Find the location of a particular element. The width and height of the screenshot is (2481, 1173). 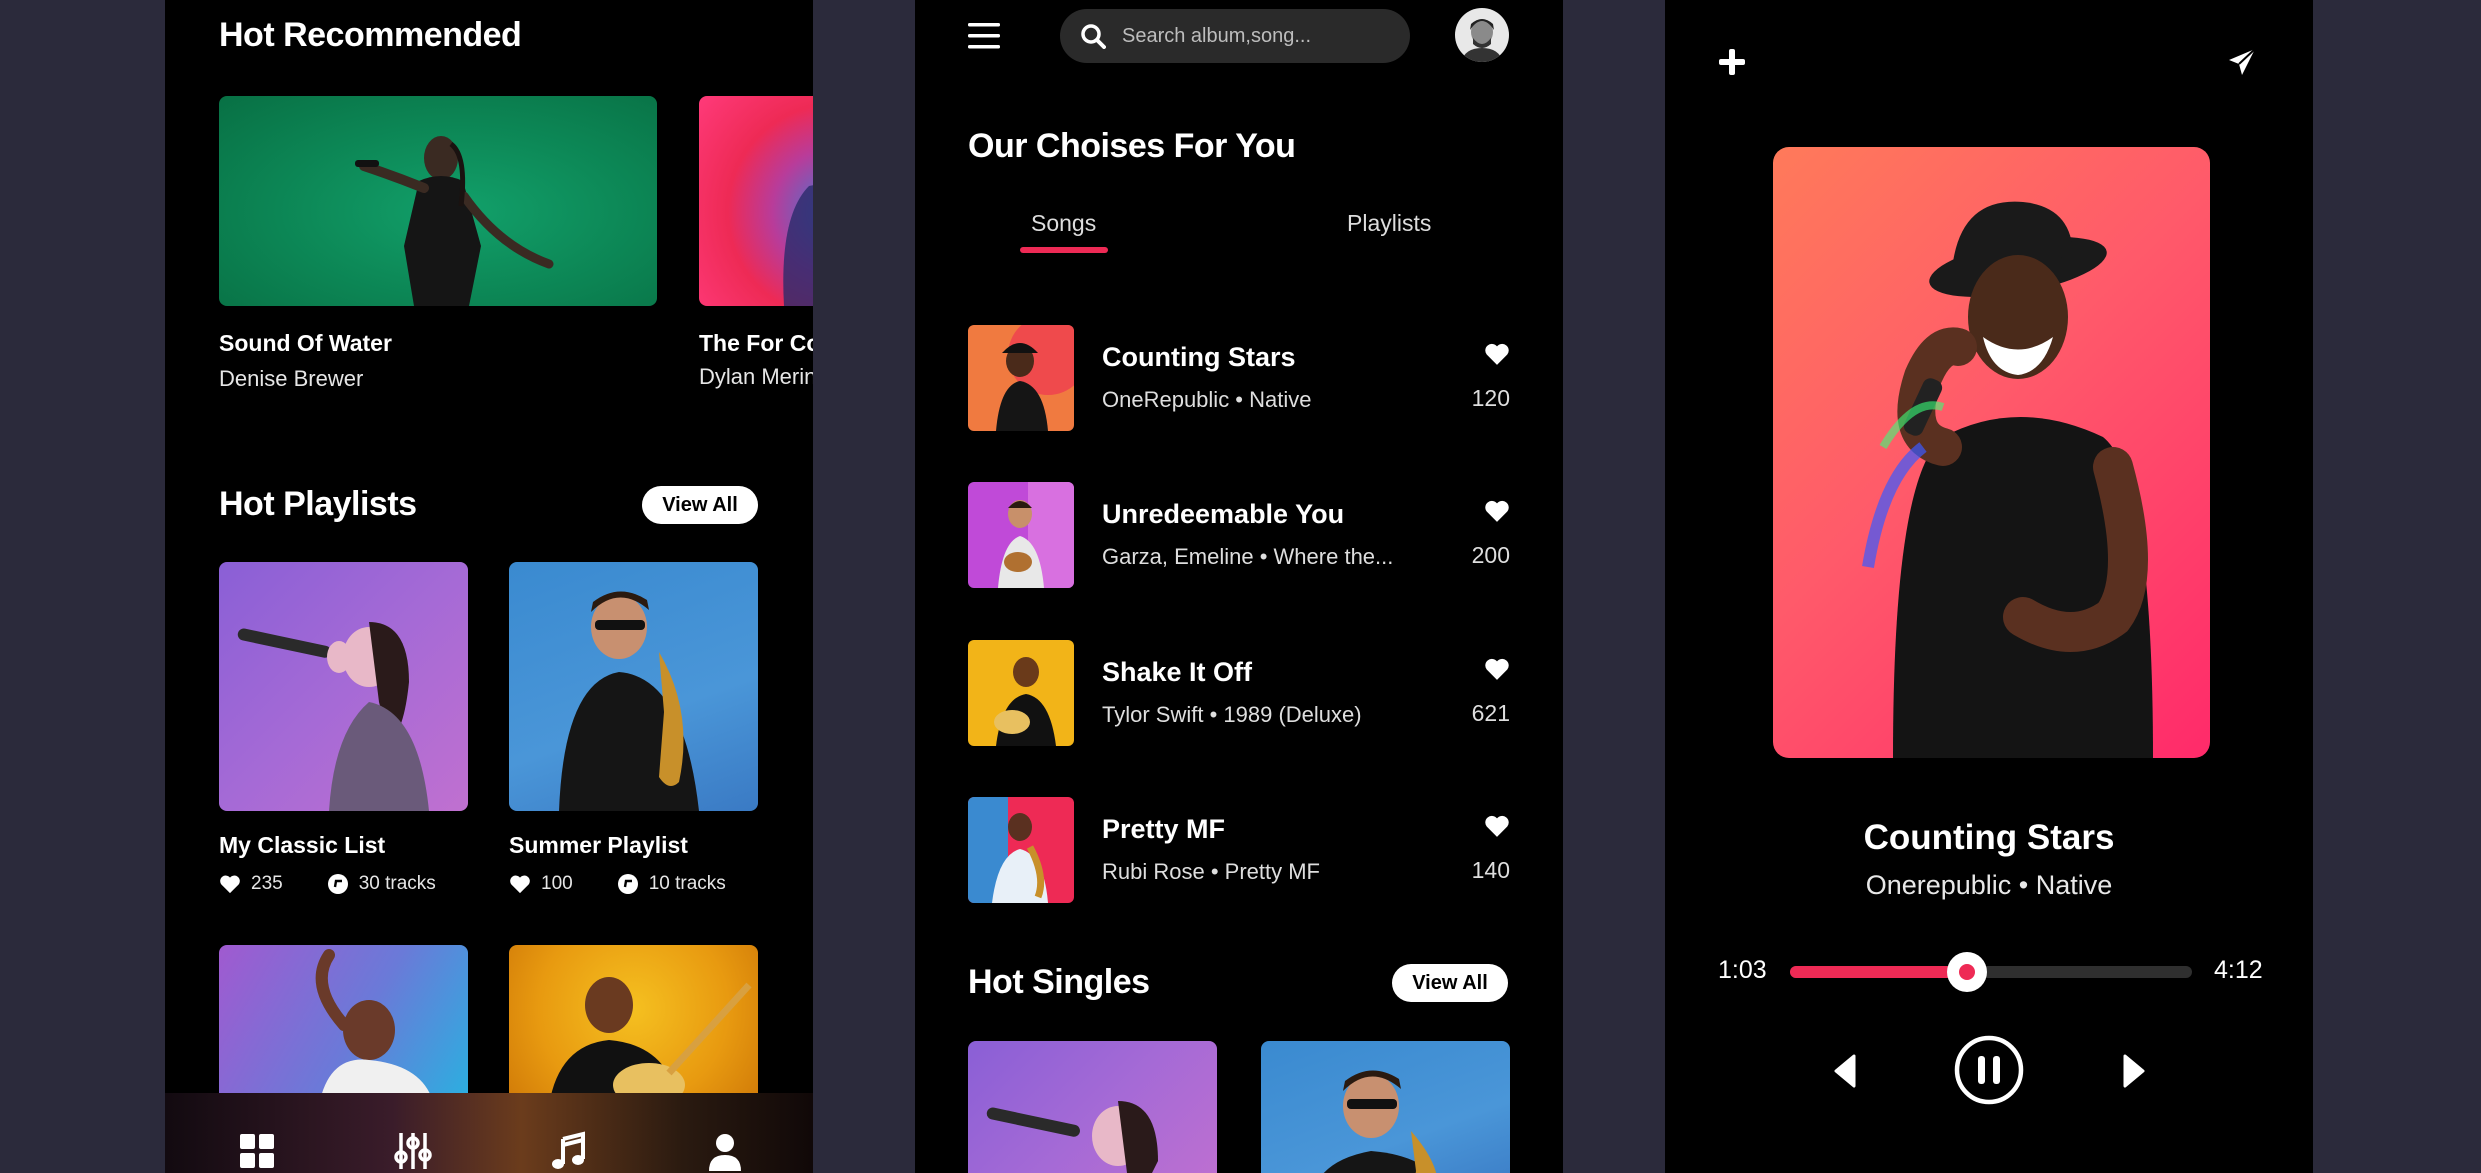

song-artist: Rubi Rose • Pretty MF is located at coordinates (1211, 871).